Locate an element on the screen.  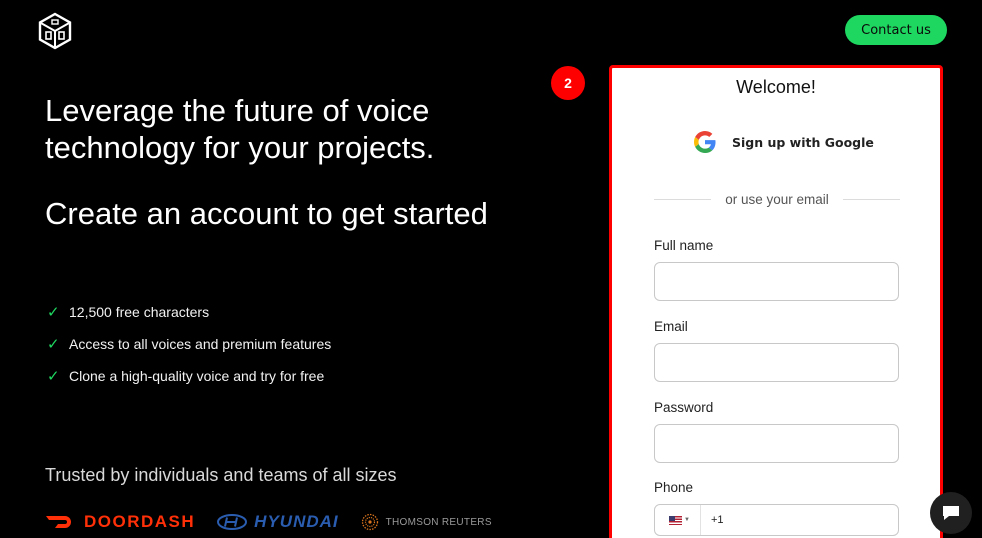
hyundai-wordmark: HYUNDAI is located at coordinates (296, 521).